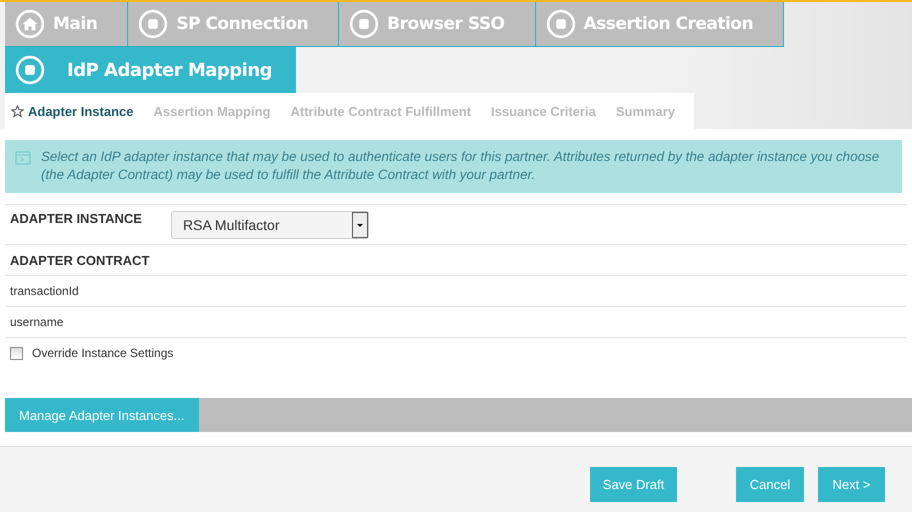  What do you see at coordinates (270, 225) in the screenshot?
I see `adapter-select: RSA Multifactor` at bounding box center [270, 225].